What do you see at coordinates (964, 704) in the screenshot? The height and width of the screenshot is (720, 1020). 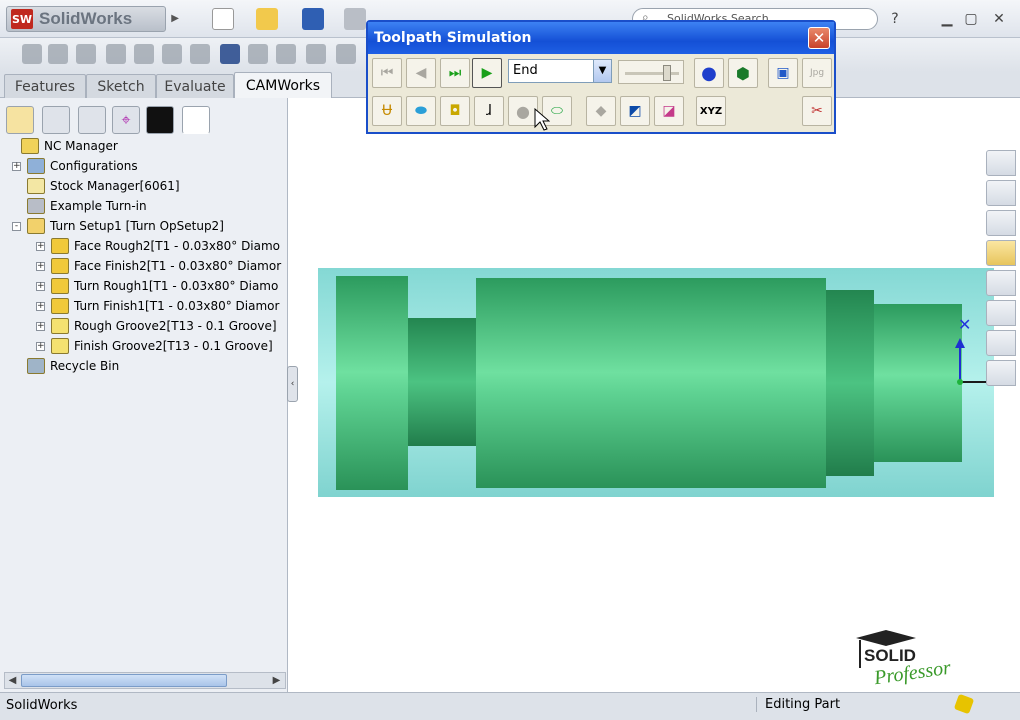 I see `rebuild-icon` at bounding box center [964, 704].